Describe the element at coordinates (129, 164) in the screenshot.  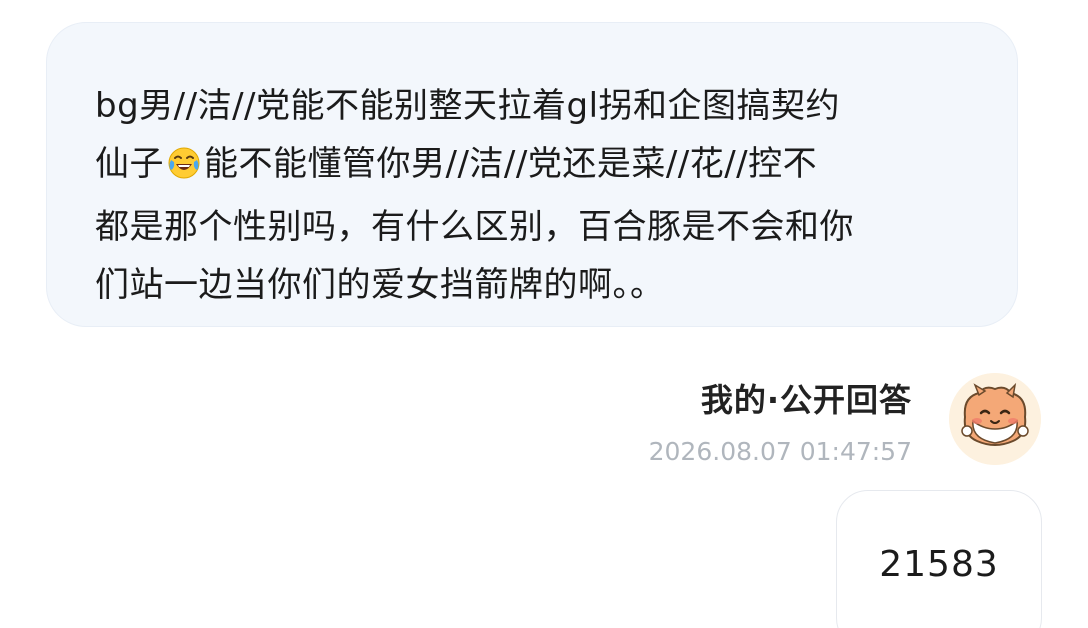
I see `question-line-2-start: 仙子` at that location.